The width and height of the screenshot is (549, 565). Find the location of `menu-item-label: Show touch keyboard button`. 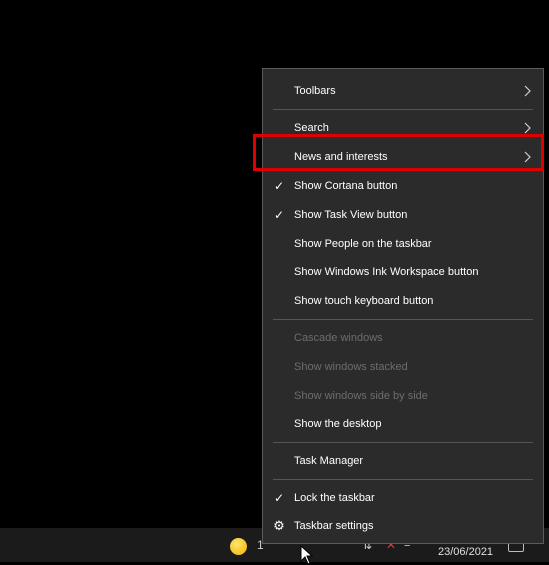

menu-item-label: Show touch keyboard button is located at coordinates (364, 301).